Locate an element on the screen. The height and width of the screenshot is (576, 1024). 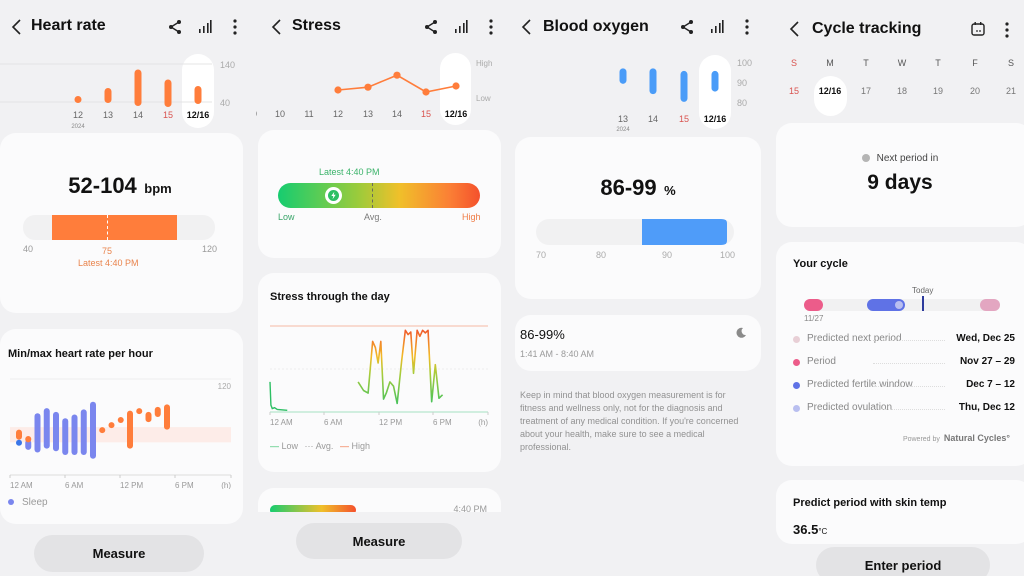
next-period-value: 9 days is located at coordinates (900, 182).